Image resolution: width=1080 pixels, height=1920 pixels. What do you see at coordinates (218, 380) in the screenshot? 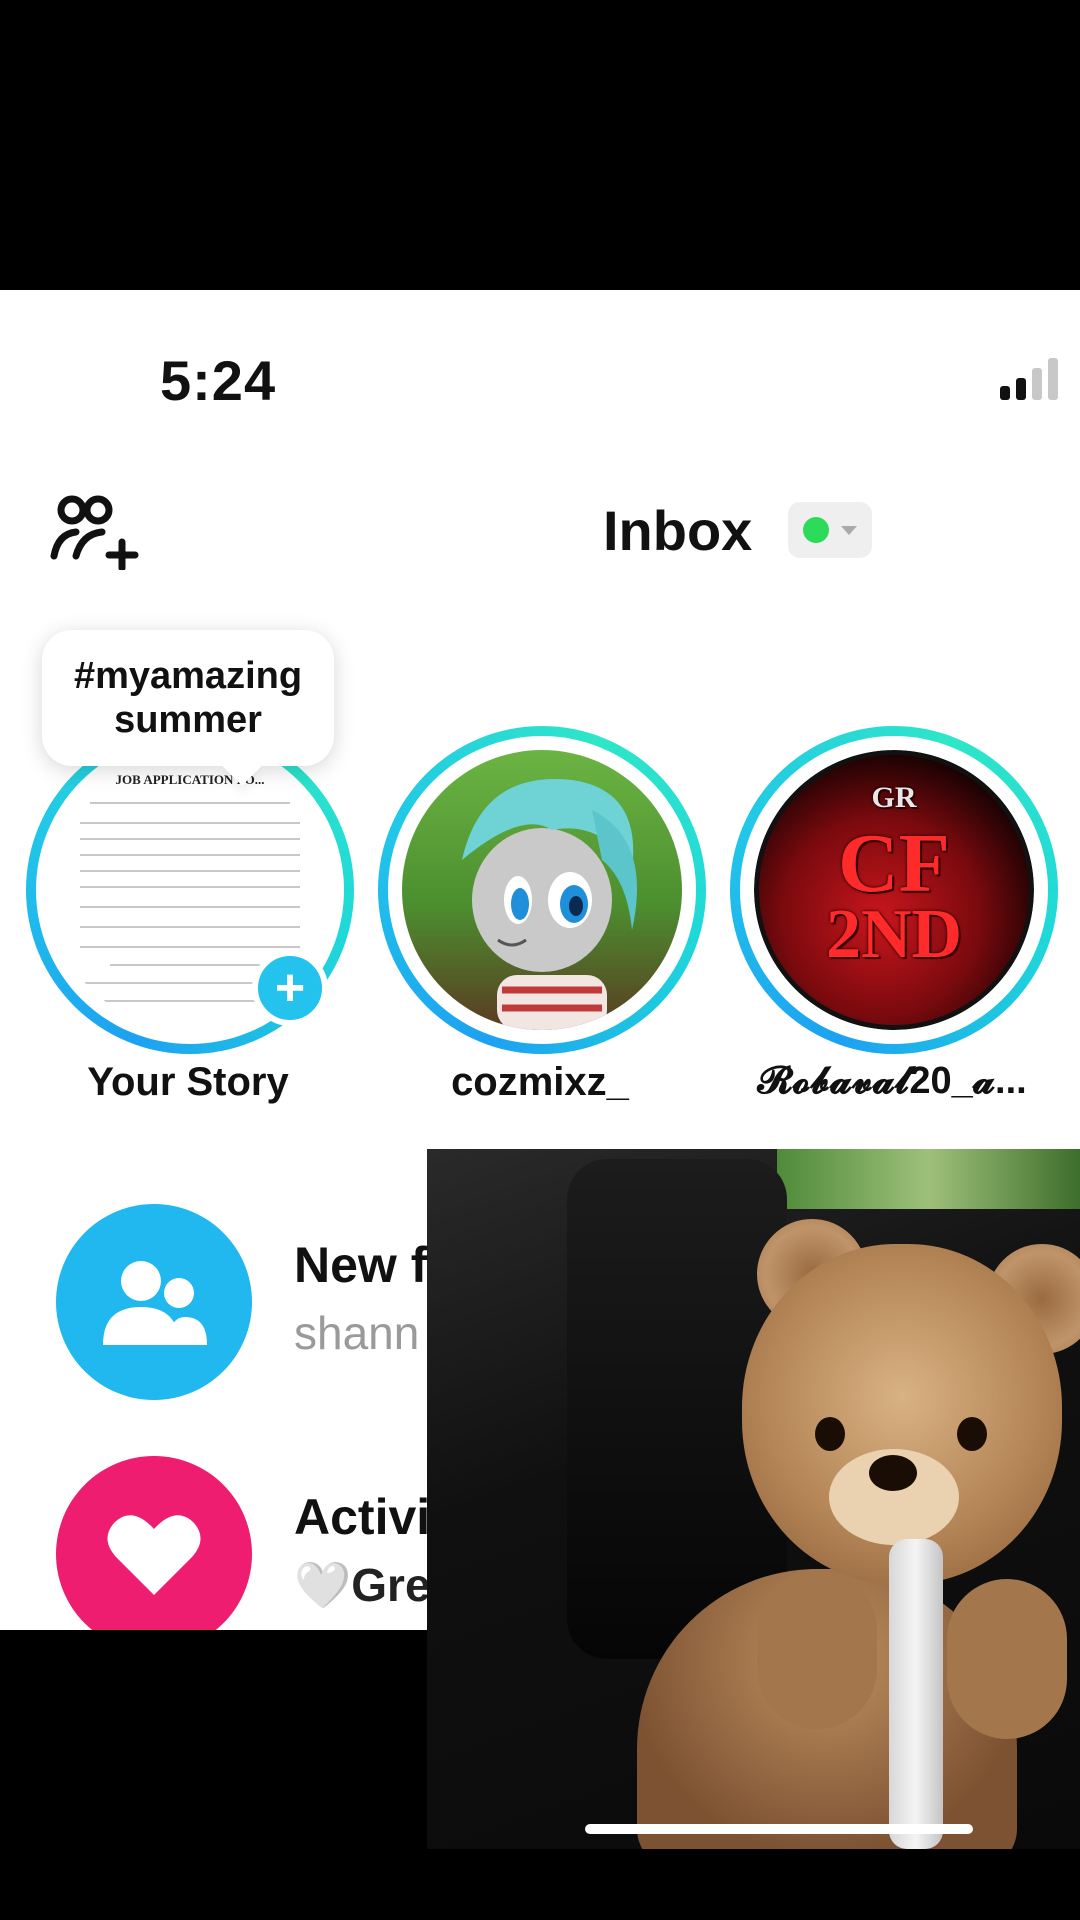
I see `status-time: 5:24` at bounding box center [218, 380].